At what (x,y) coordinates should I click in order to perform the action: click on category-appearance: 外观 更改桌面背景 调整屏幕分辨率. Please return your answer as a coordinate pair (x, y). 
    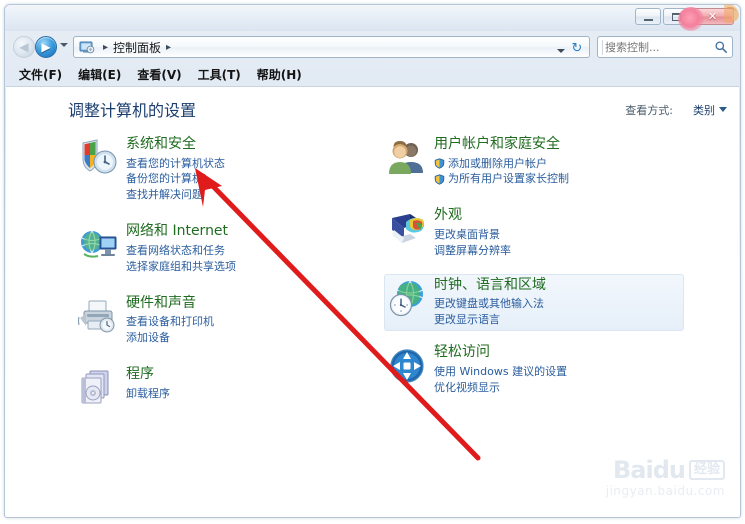
    Looking at the image, I should click on (534, 232).